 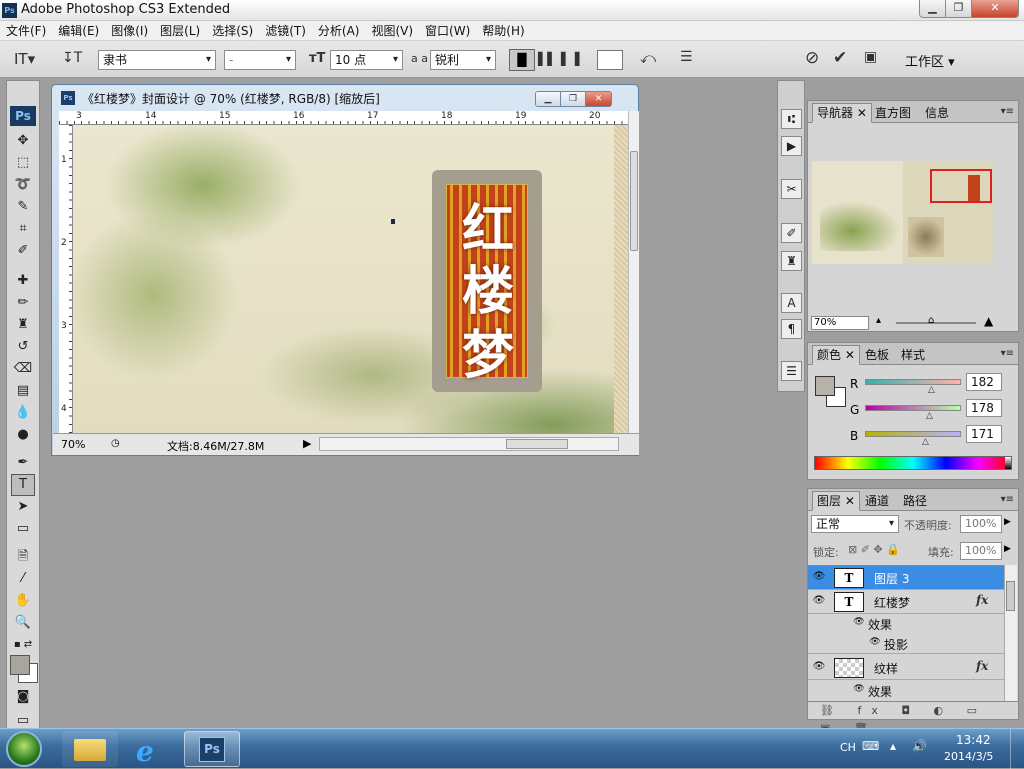 I want to click on b-slider, so click(x=913, y=434).